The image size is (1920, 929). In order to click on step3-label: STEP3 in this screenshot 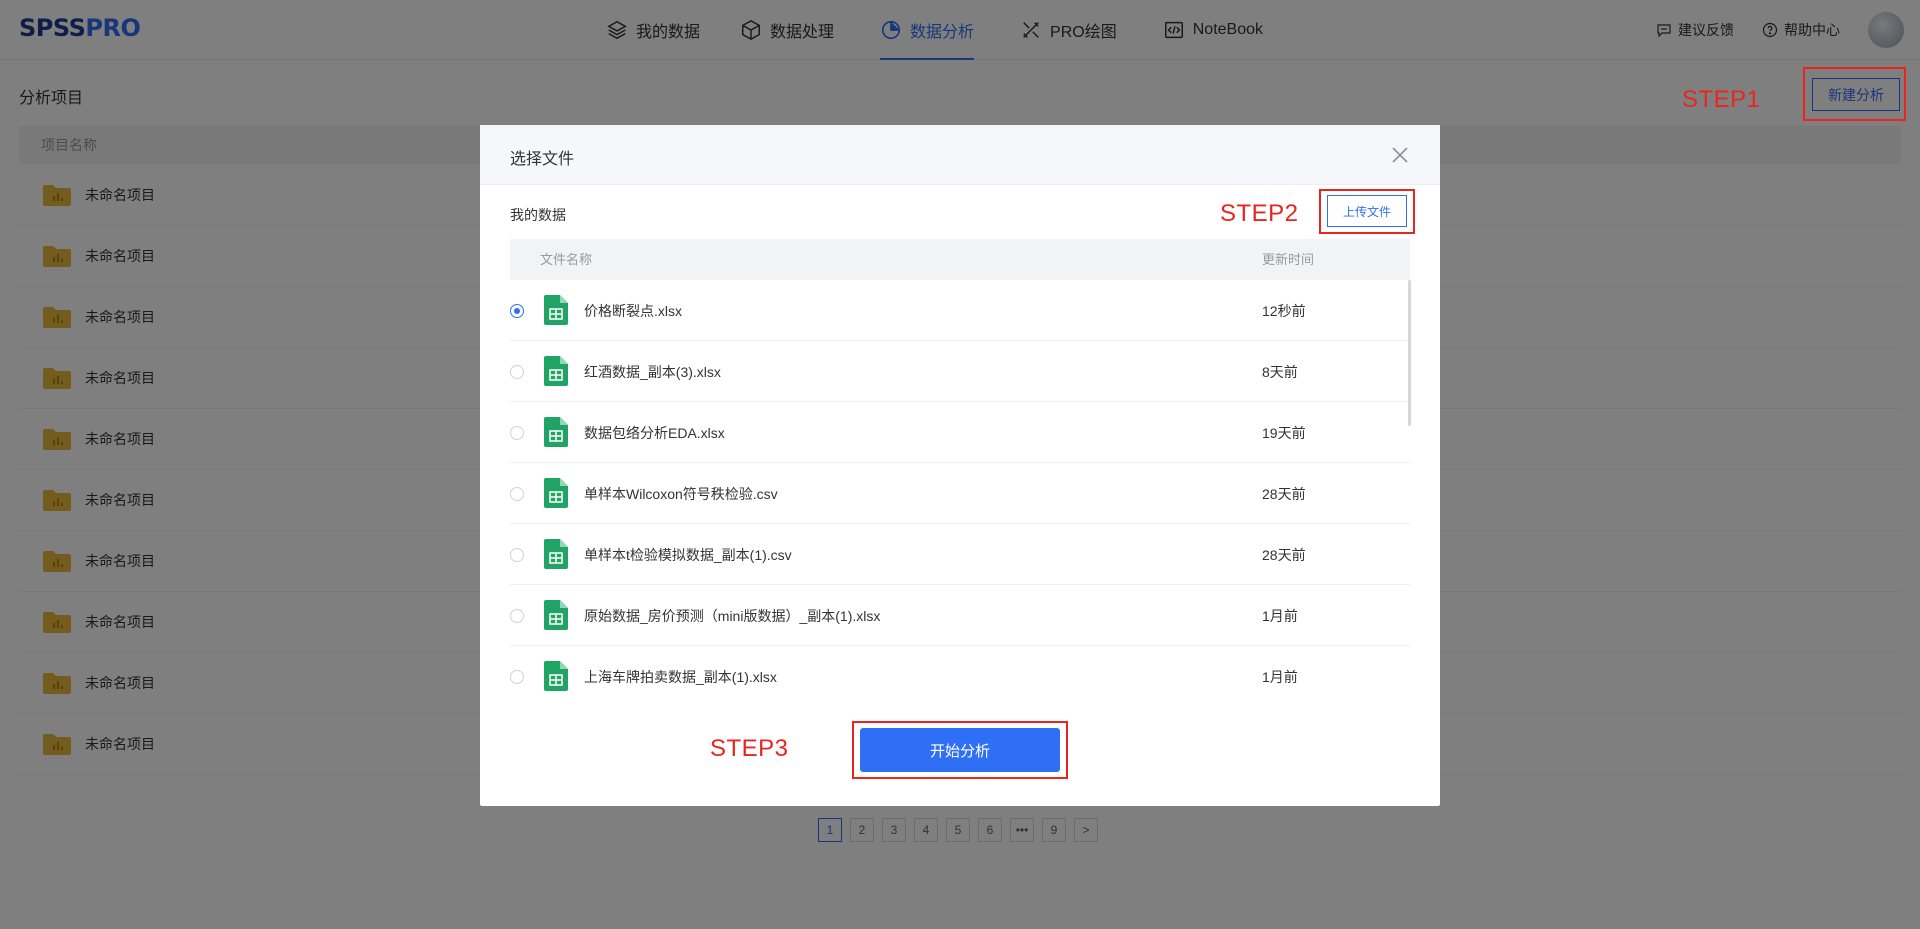, I will do `click(749, 748)`.